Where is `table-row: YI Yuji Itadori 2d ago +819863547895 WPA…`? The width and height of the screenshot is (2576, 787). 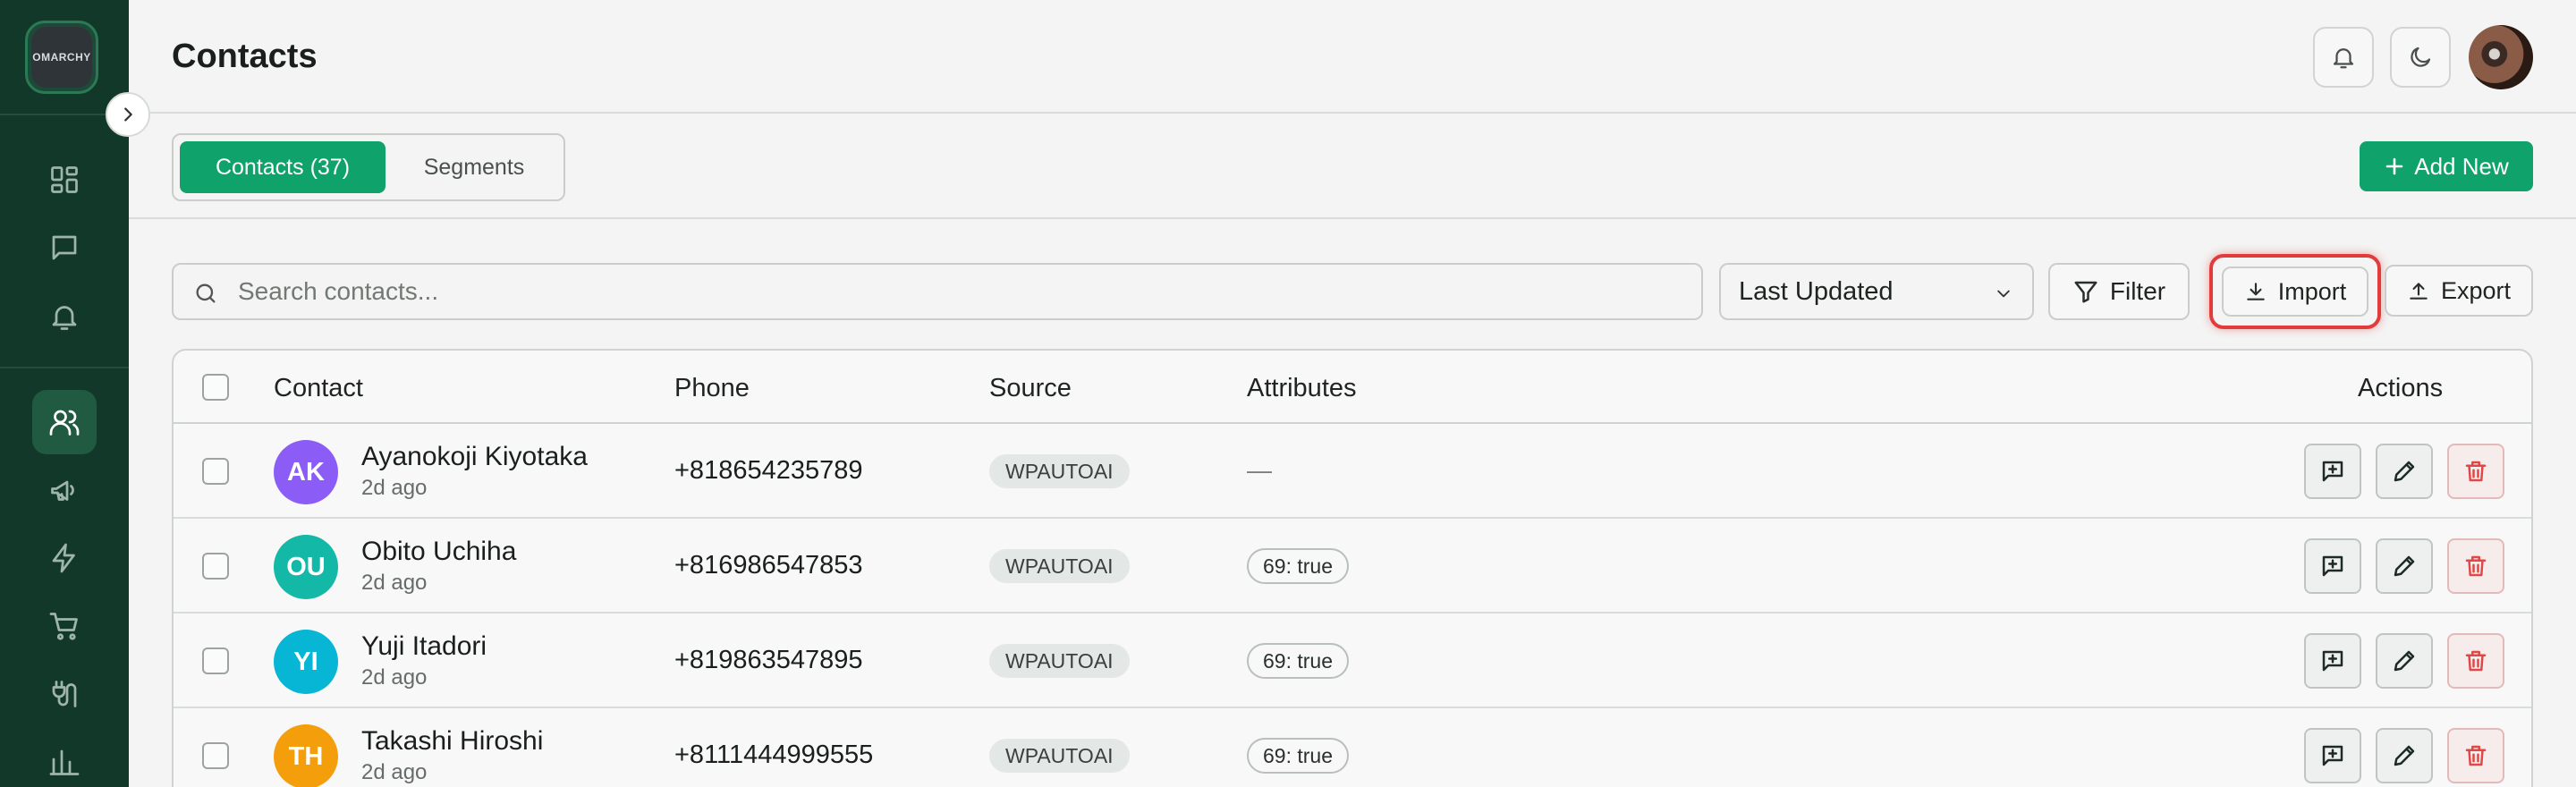
table-row: YI Yuji Itadori 2d ago +819863547895 WPA… is located at coordinates (1352, 661).